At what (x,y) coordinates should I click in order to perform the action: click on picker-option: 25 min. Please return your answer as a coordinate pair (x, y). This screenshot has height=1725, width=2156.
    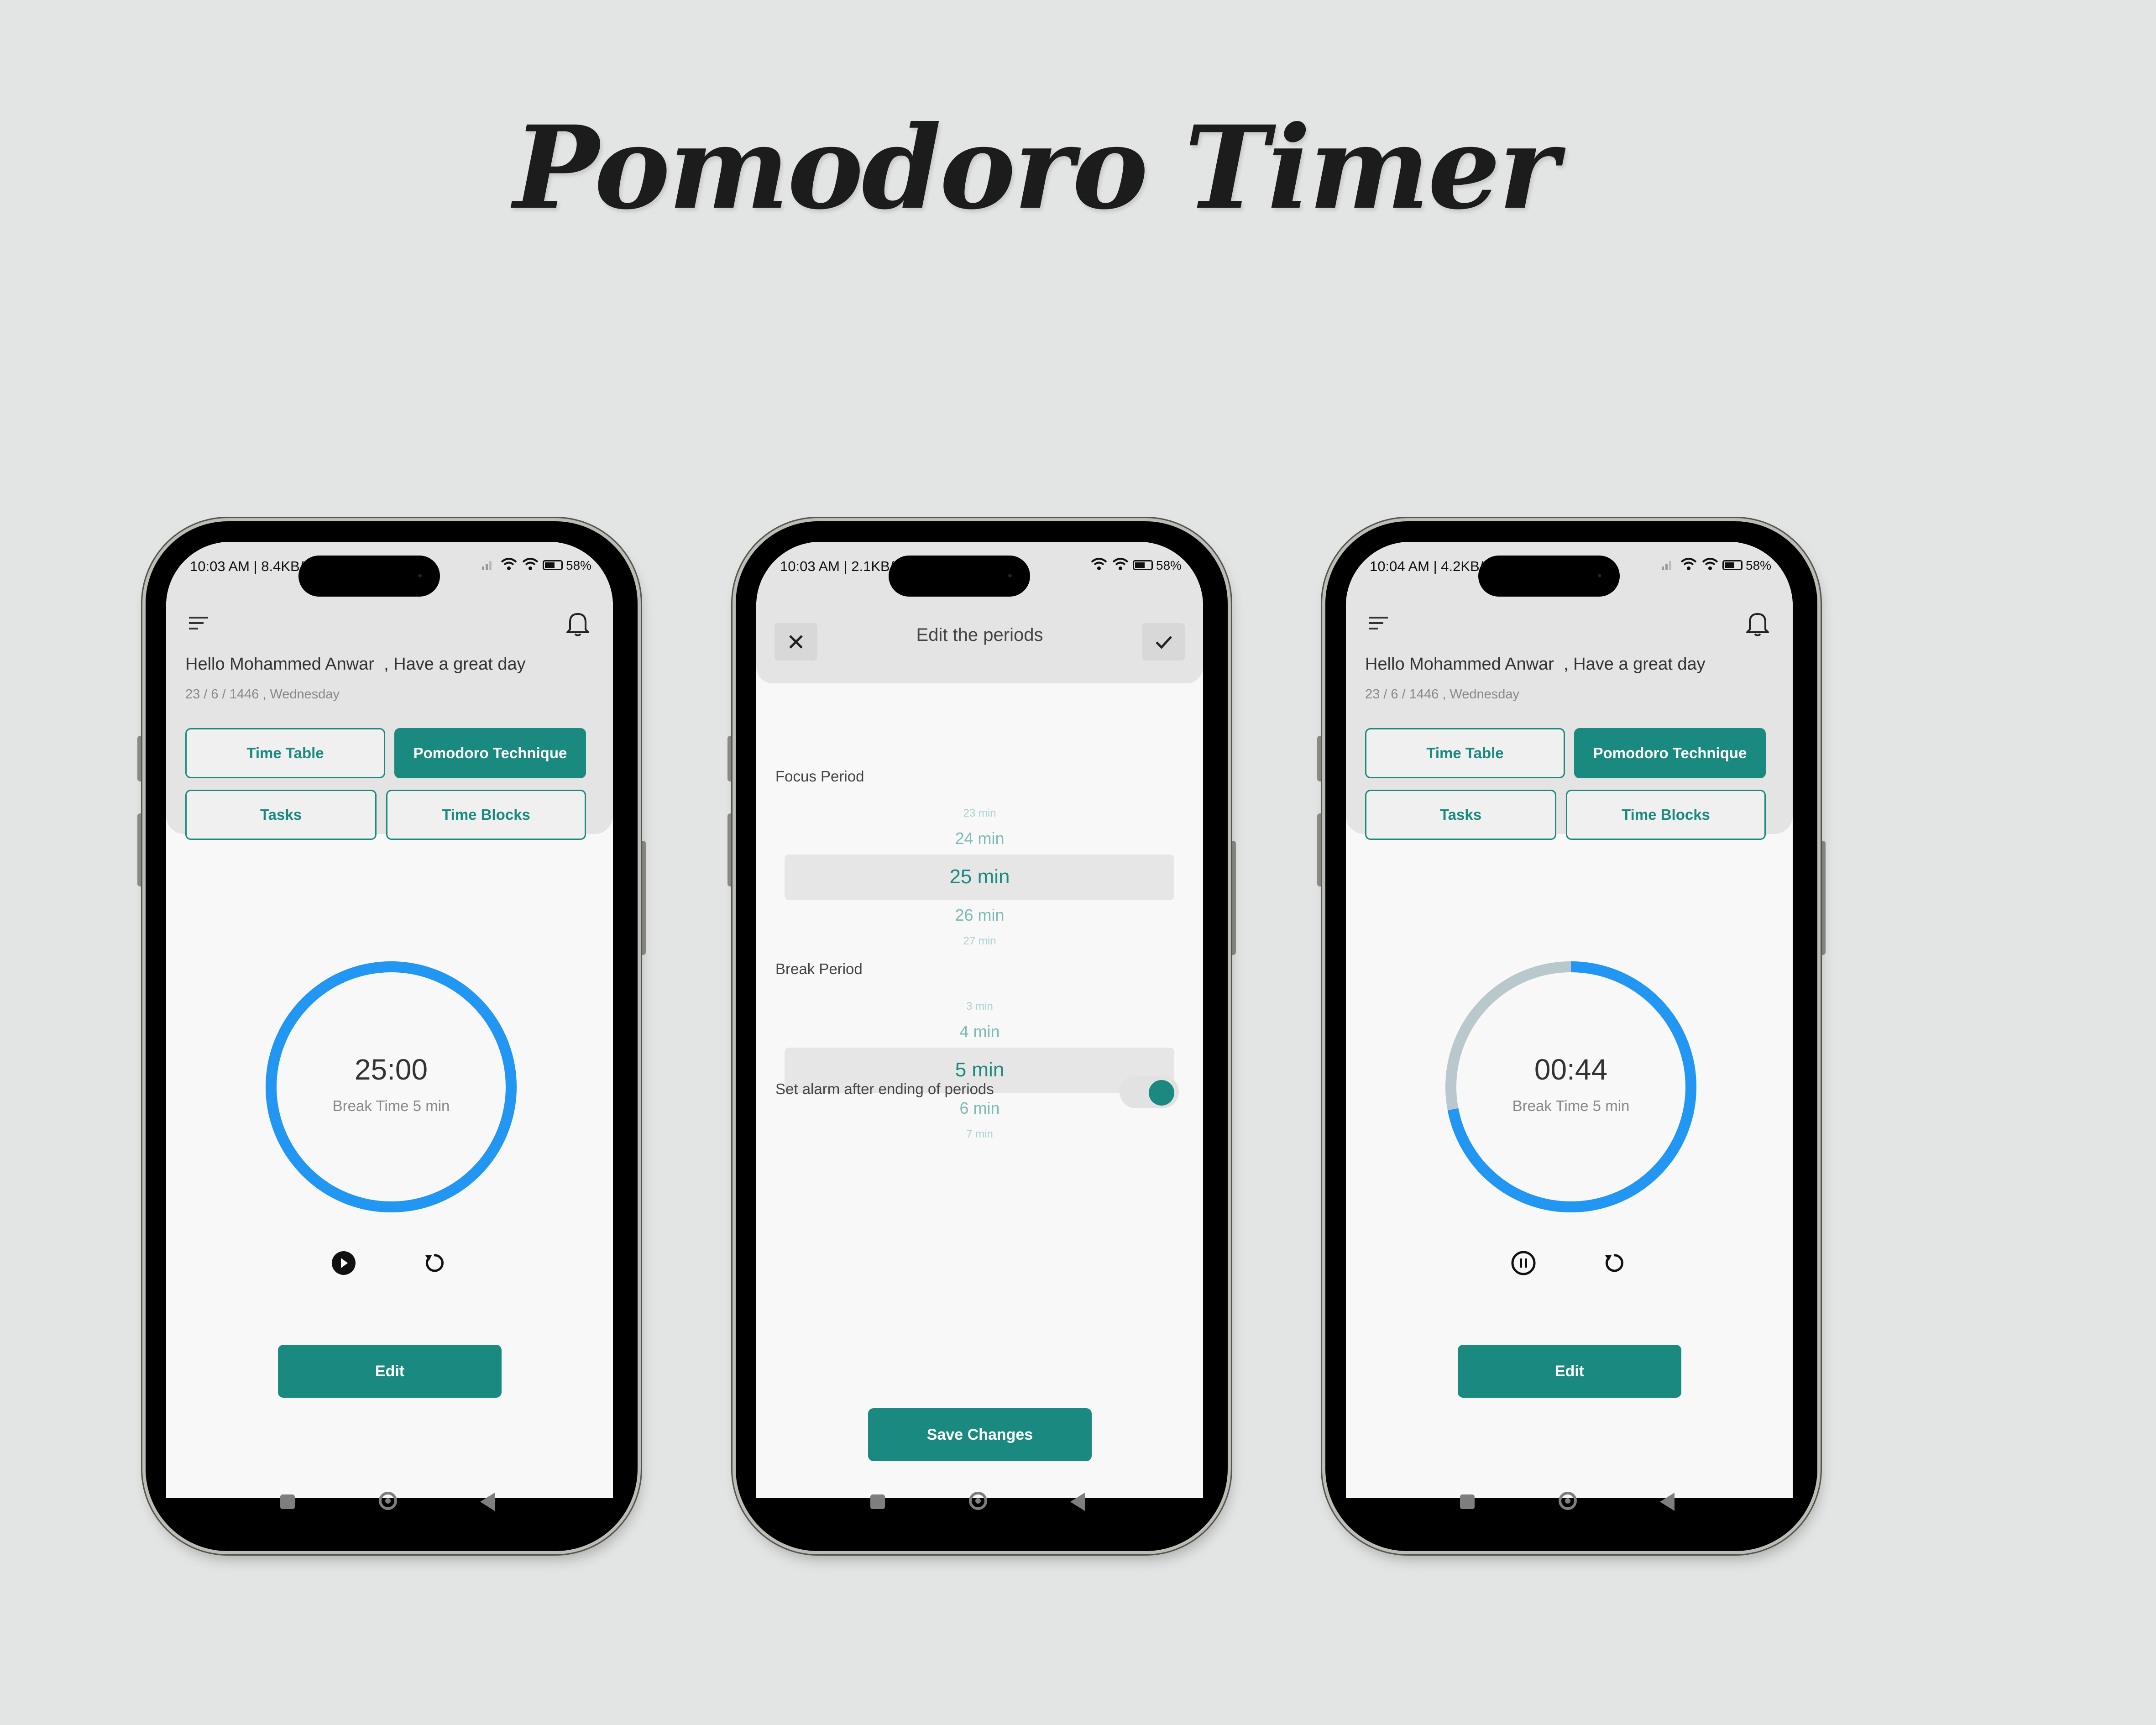
    Looking at the image, I should click on (980, 876).